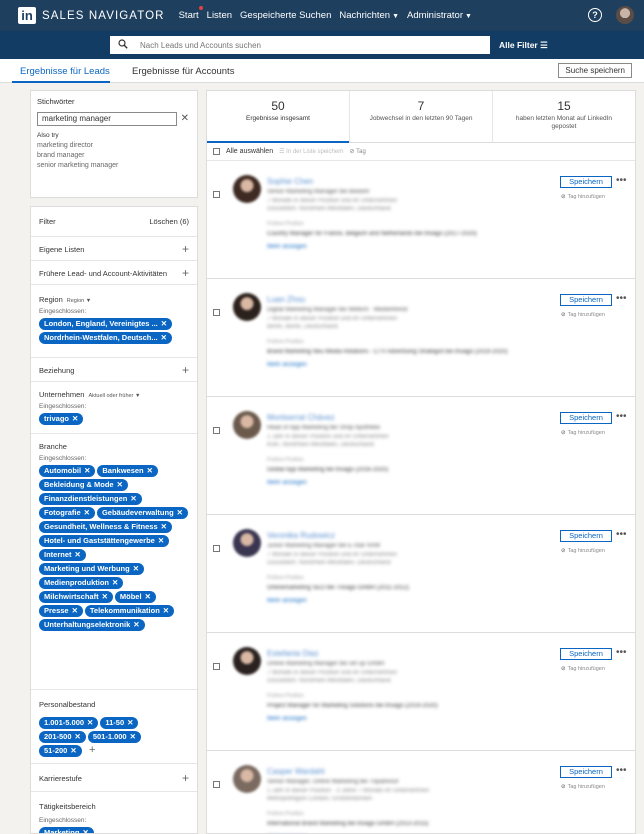  Describe the element at coordinates (369, 15) in the screenshot. I see `nav-messages: Nachrichten ▼` at that location.